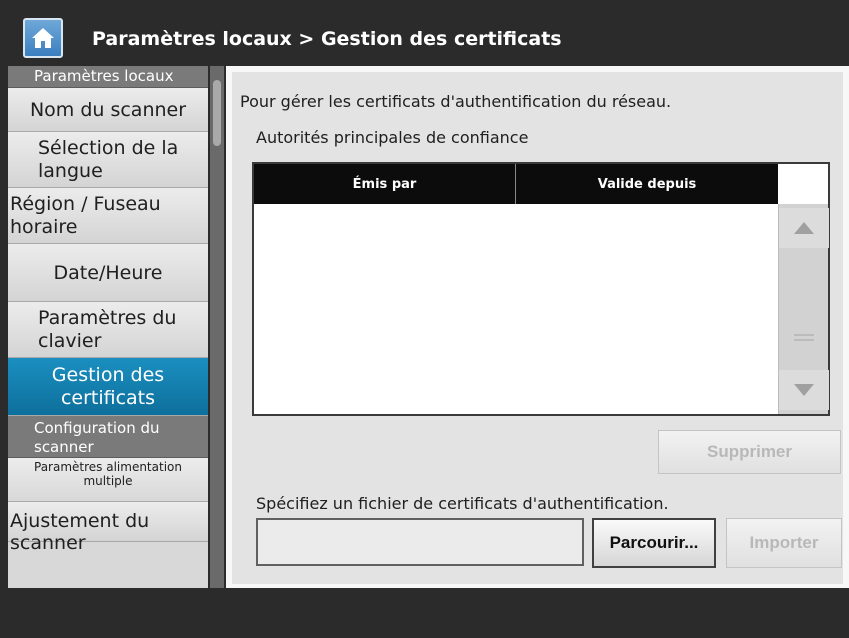 The image size is (849, 638). I want to click on table-scrollbar, so click(803, 309).